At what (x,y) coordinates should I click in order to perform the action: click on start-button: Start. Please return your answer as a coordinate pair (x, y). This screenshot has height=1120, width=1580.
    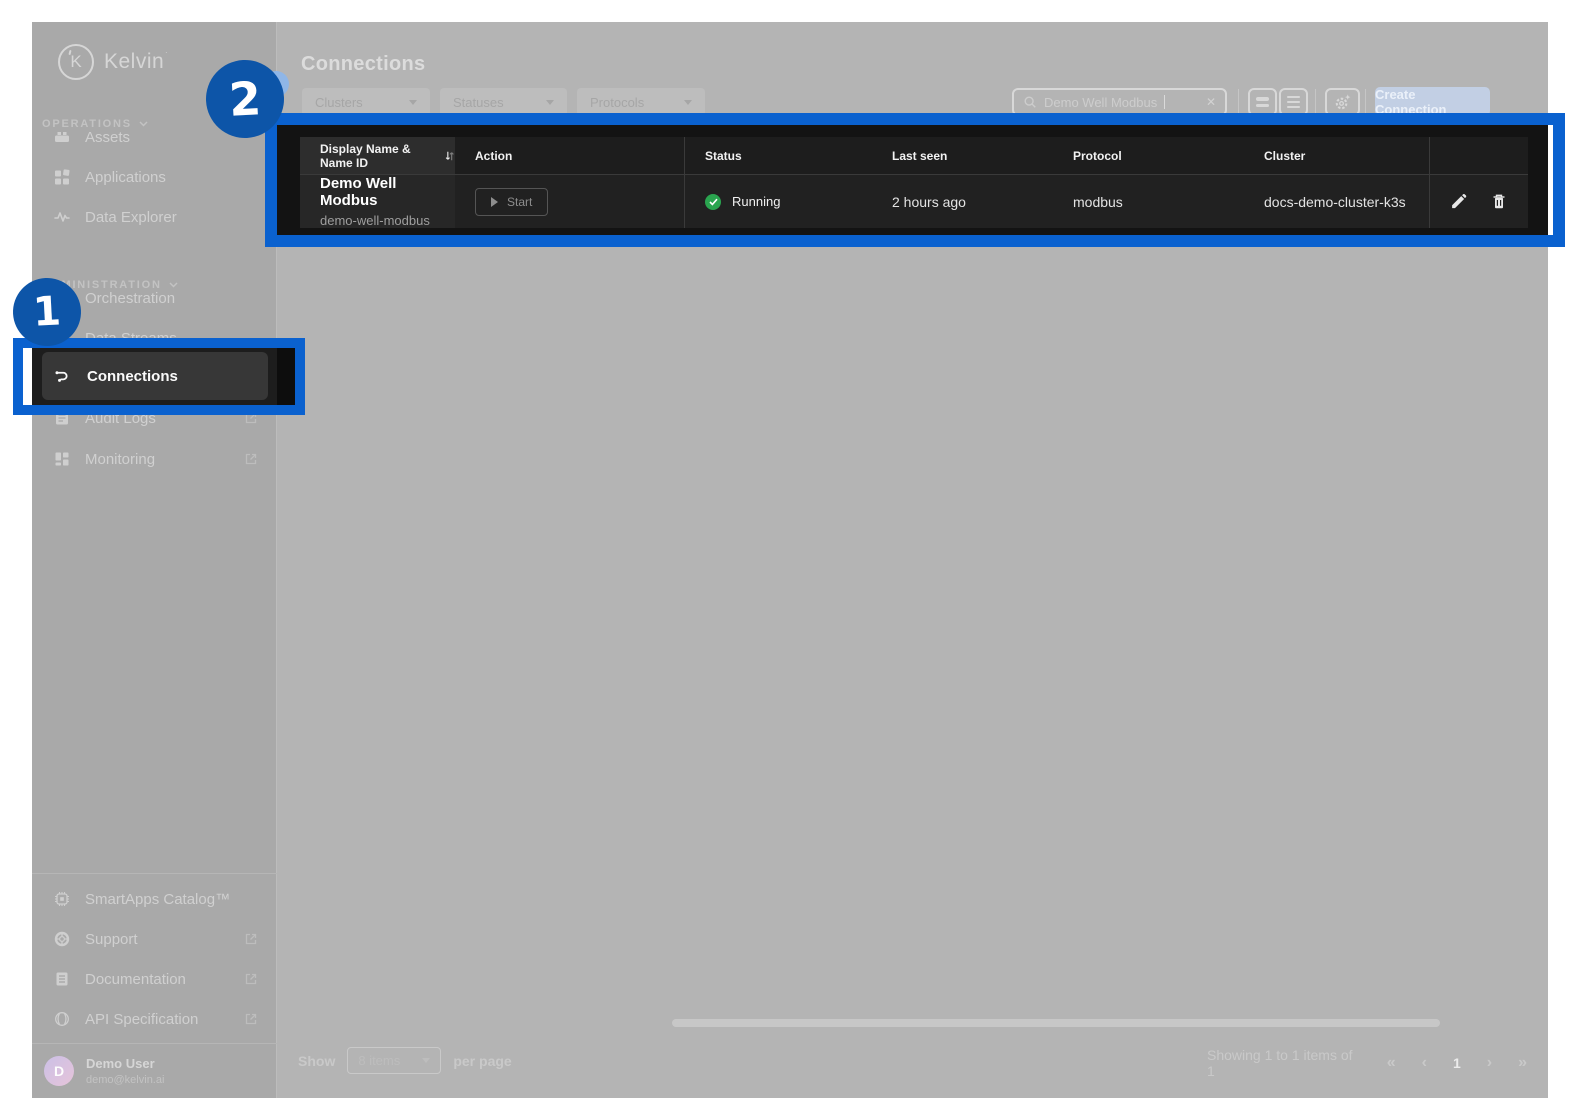
    Looking at the image, I should click on (512, 201).